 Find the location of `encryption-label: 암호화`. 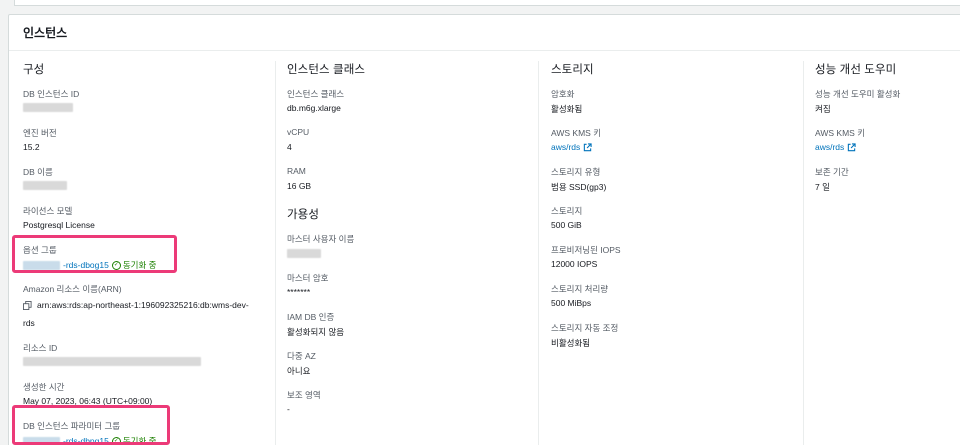

encryption-label: 암호화 is located at coordinates (563, 94).